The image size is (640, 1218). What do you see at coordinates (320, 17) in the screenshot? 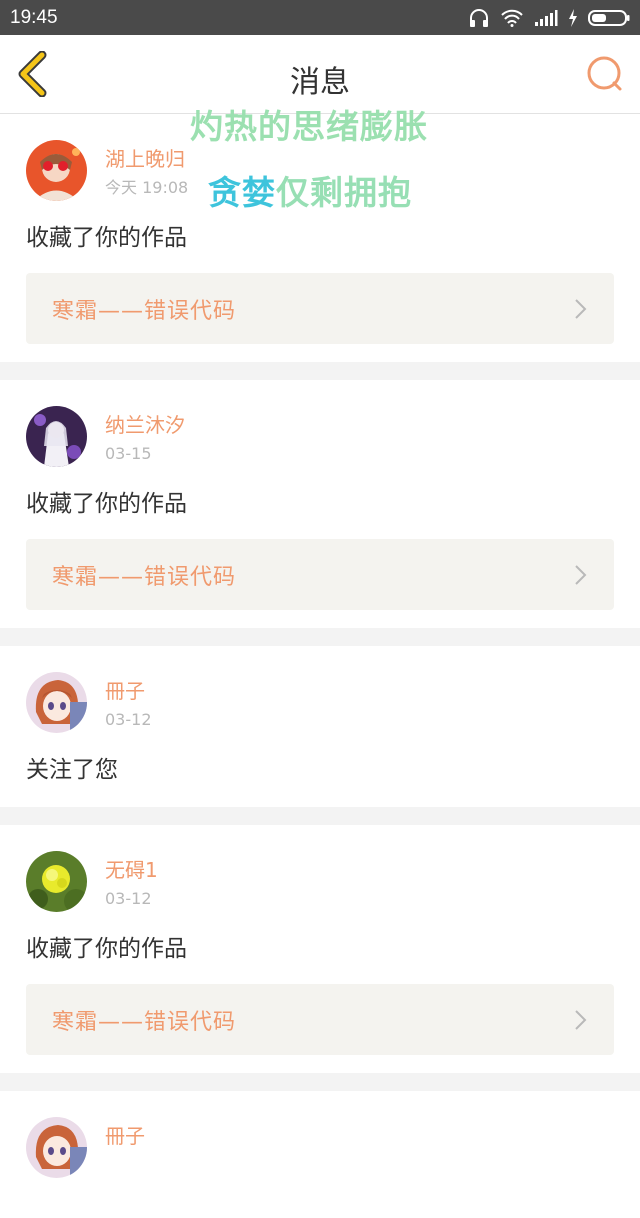
I see `status-bar: 19:45` at bounding box center [320, 17].